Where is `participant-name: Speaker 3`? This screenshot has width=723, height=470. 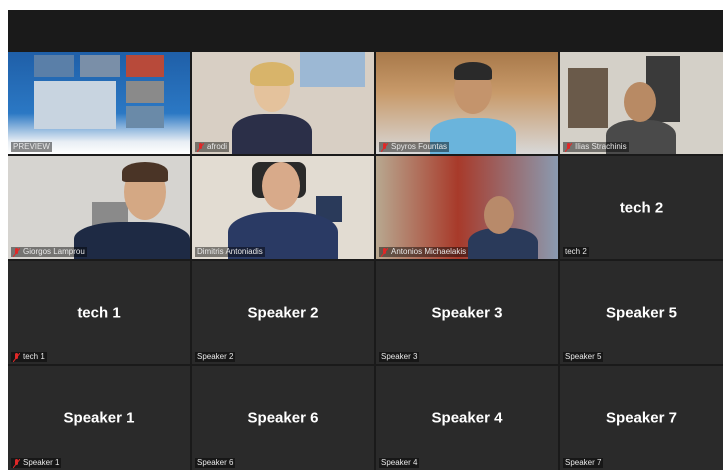 participant-name: Speaker 3 is located at coordinates (399, 356).